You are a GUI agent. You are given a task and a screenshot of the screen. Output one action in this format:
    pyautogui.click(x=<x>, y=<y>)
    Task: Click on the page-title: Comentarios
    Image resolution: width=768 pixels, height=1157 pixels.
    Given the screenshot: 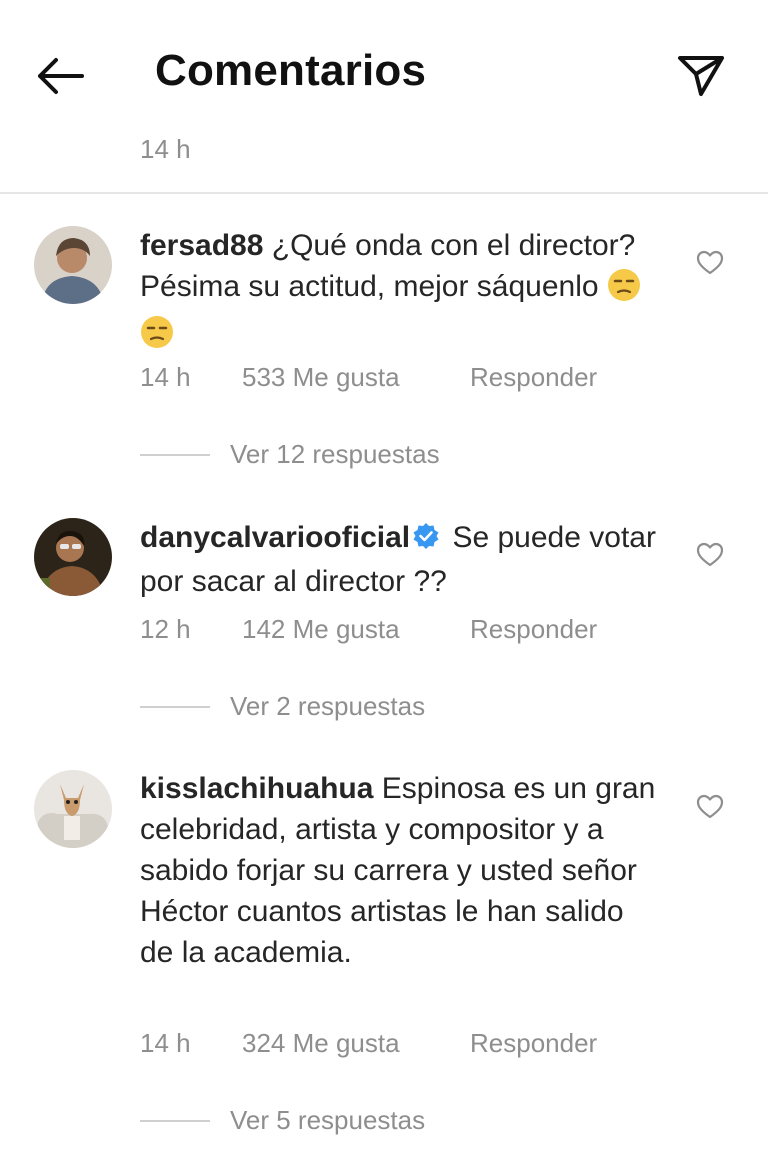 What is the action you would take?
    pyautogui.click(x=291, y=70)
    